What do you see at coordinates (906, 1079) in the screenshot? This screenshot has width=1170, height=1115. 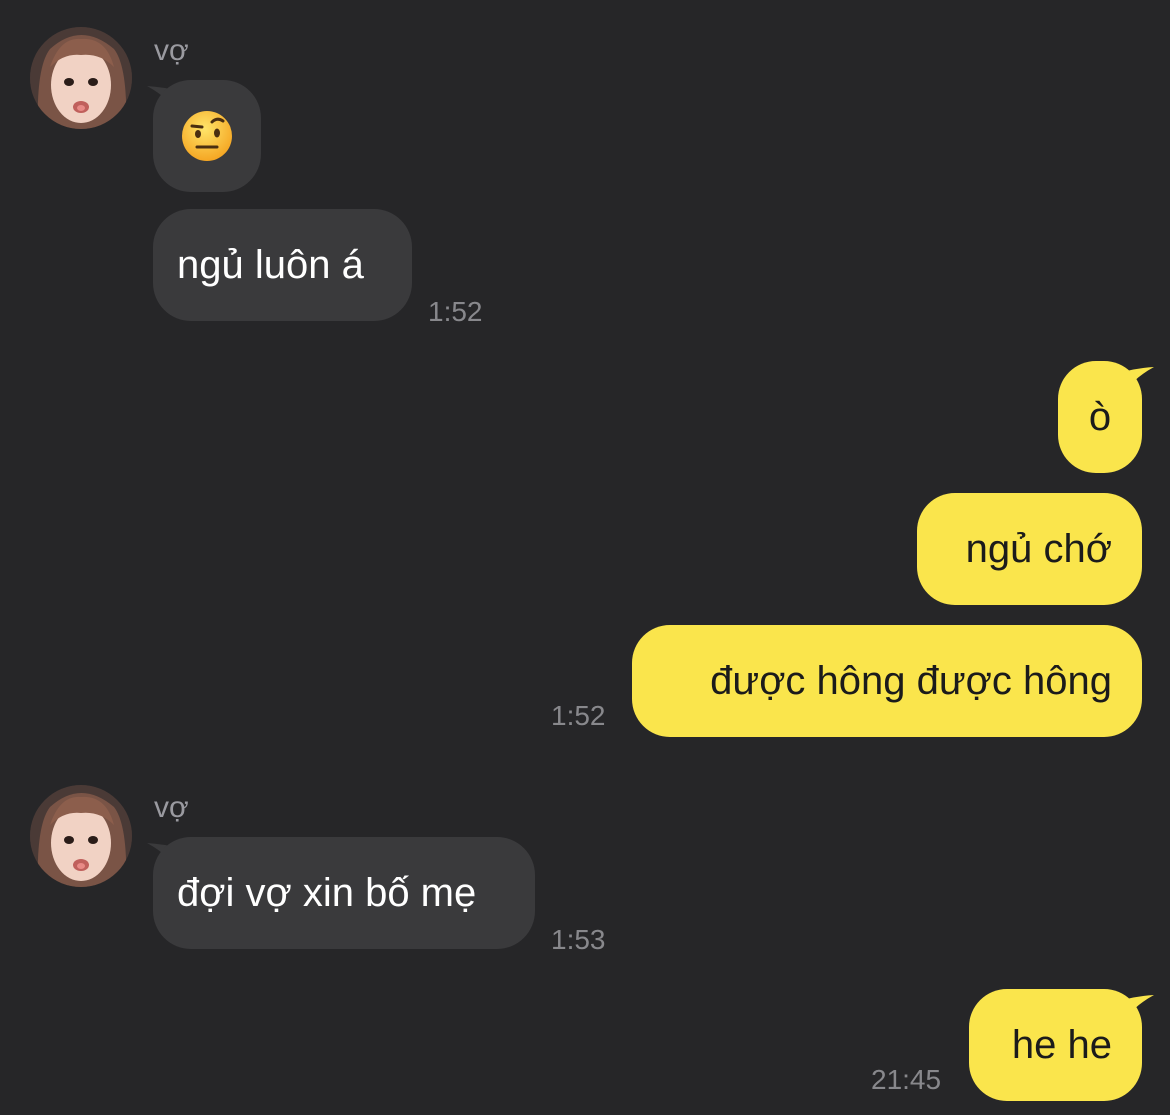 I see `message-timestamp: 21:45` at bounding box center [906, 1079].